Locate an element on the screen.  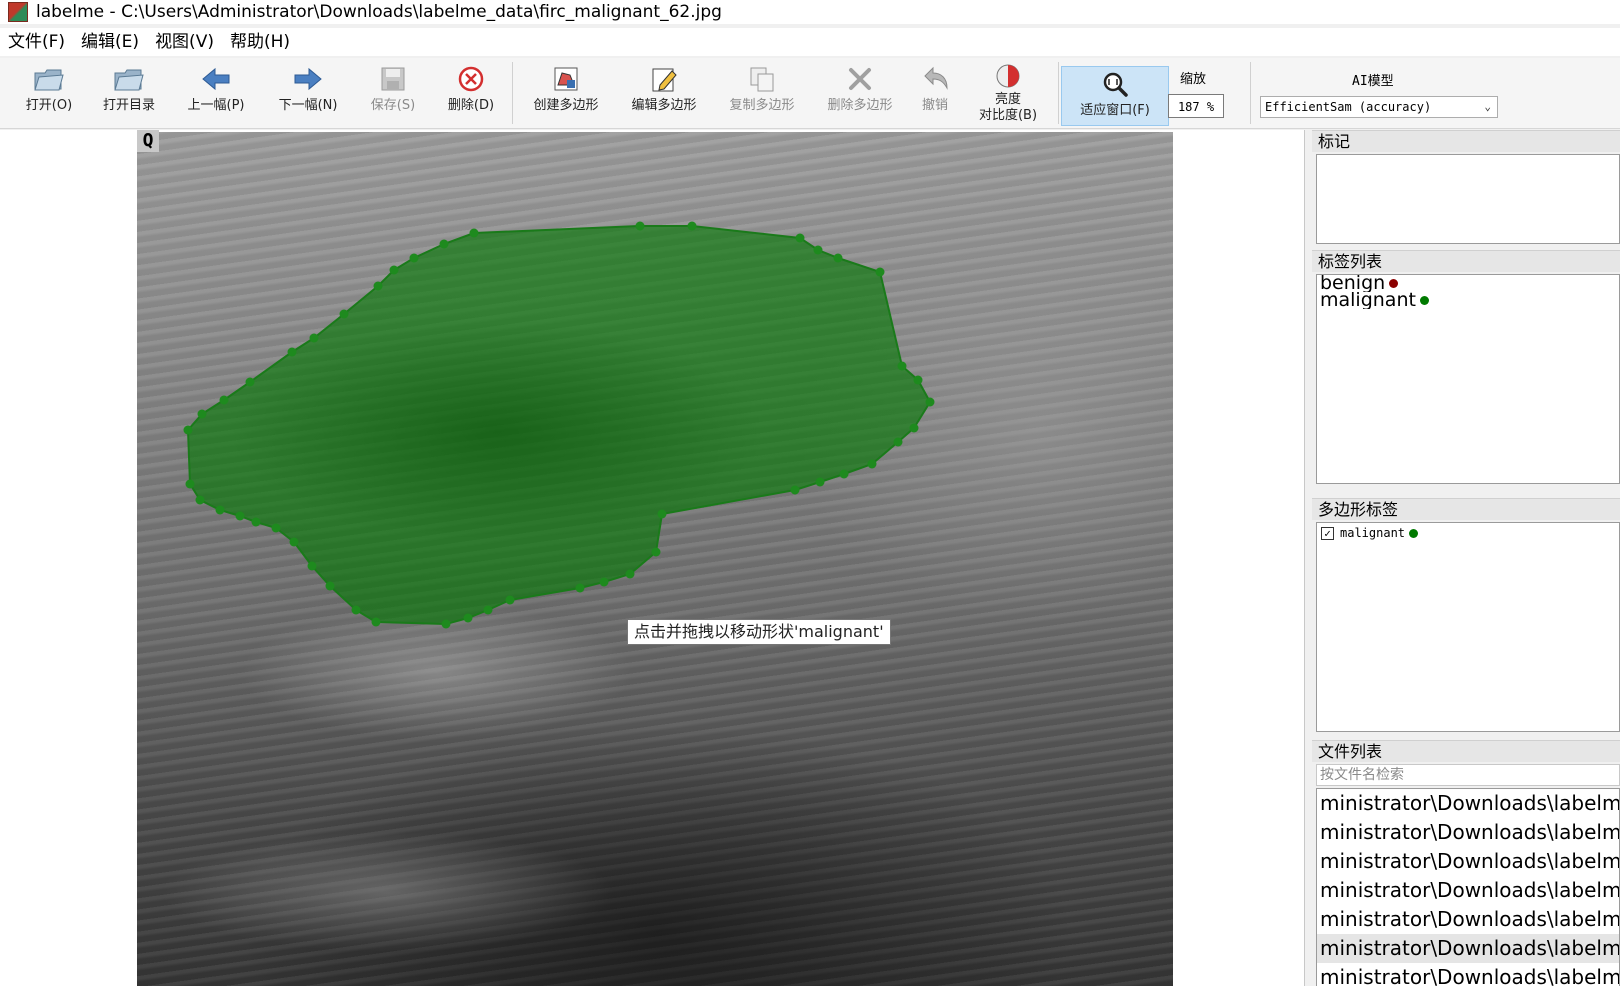
fit-window-button: 适应窗口(F) is located at coordinates (1115, 96).